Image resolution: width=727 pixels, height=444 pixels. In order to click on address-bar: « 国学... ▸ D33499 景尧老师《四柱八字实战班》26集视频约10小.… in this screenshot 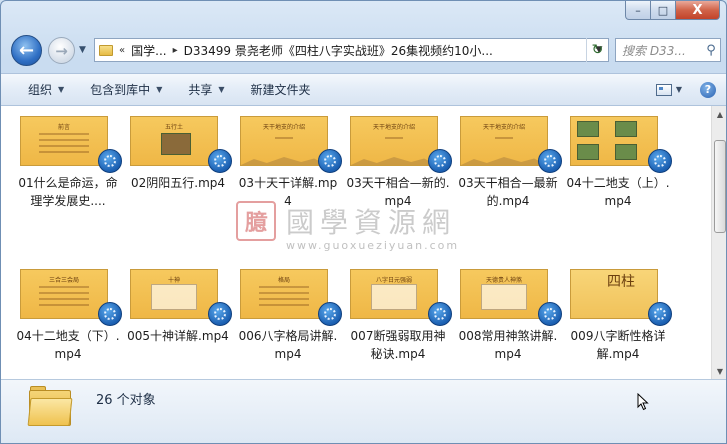, I will do `click(351, 50)`.